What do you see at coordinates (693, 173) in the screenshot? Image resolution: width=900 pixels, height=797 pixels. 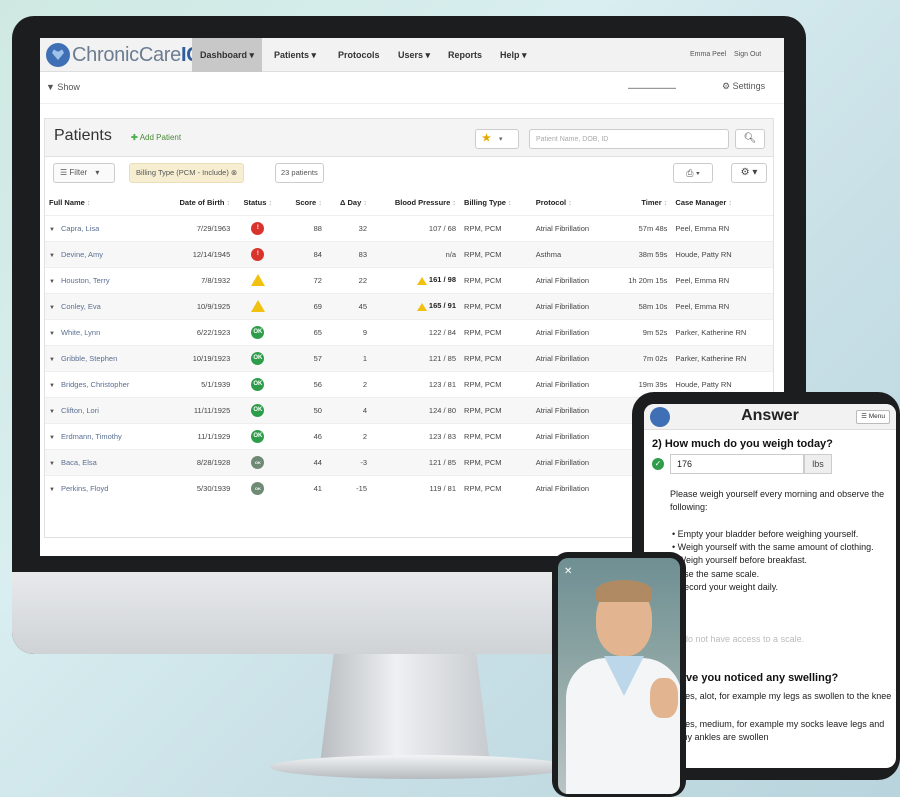 I see `print-button: ⎙ ▾` at bounding box center [693, 173].